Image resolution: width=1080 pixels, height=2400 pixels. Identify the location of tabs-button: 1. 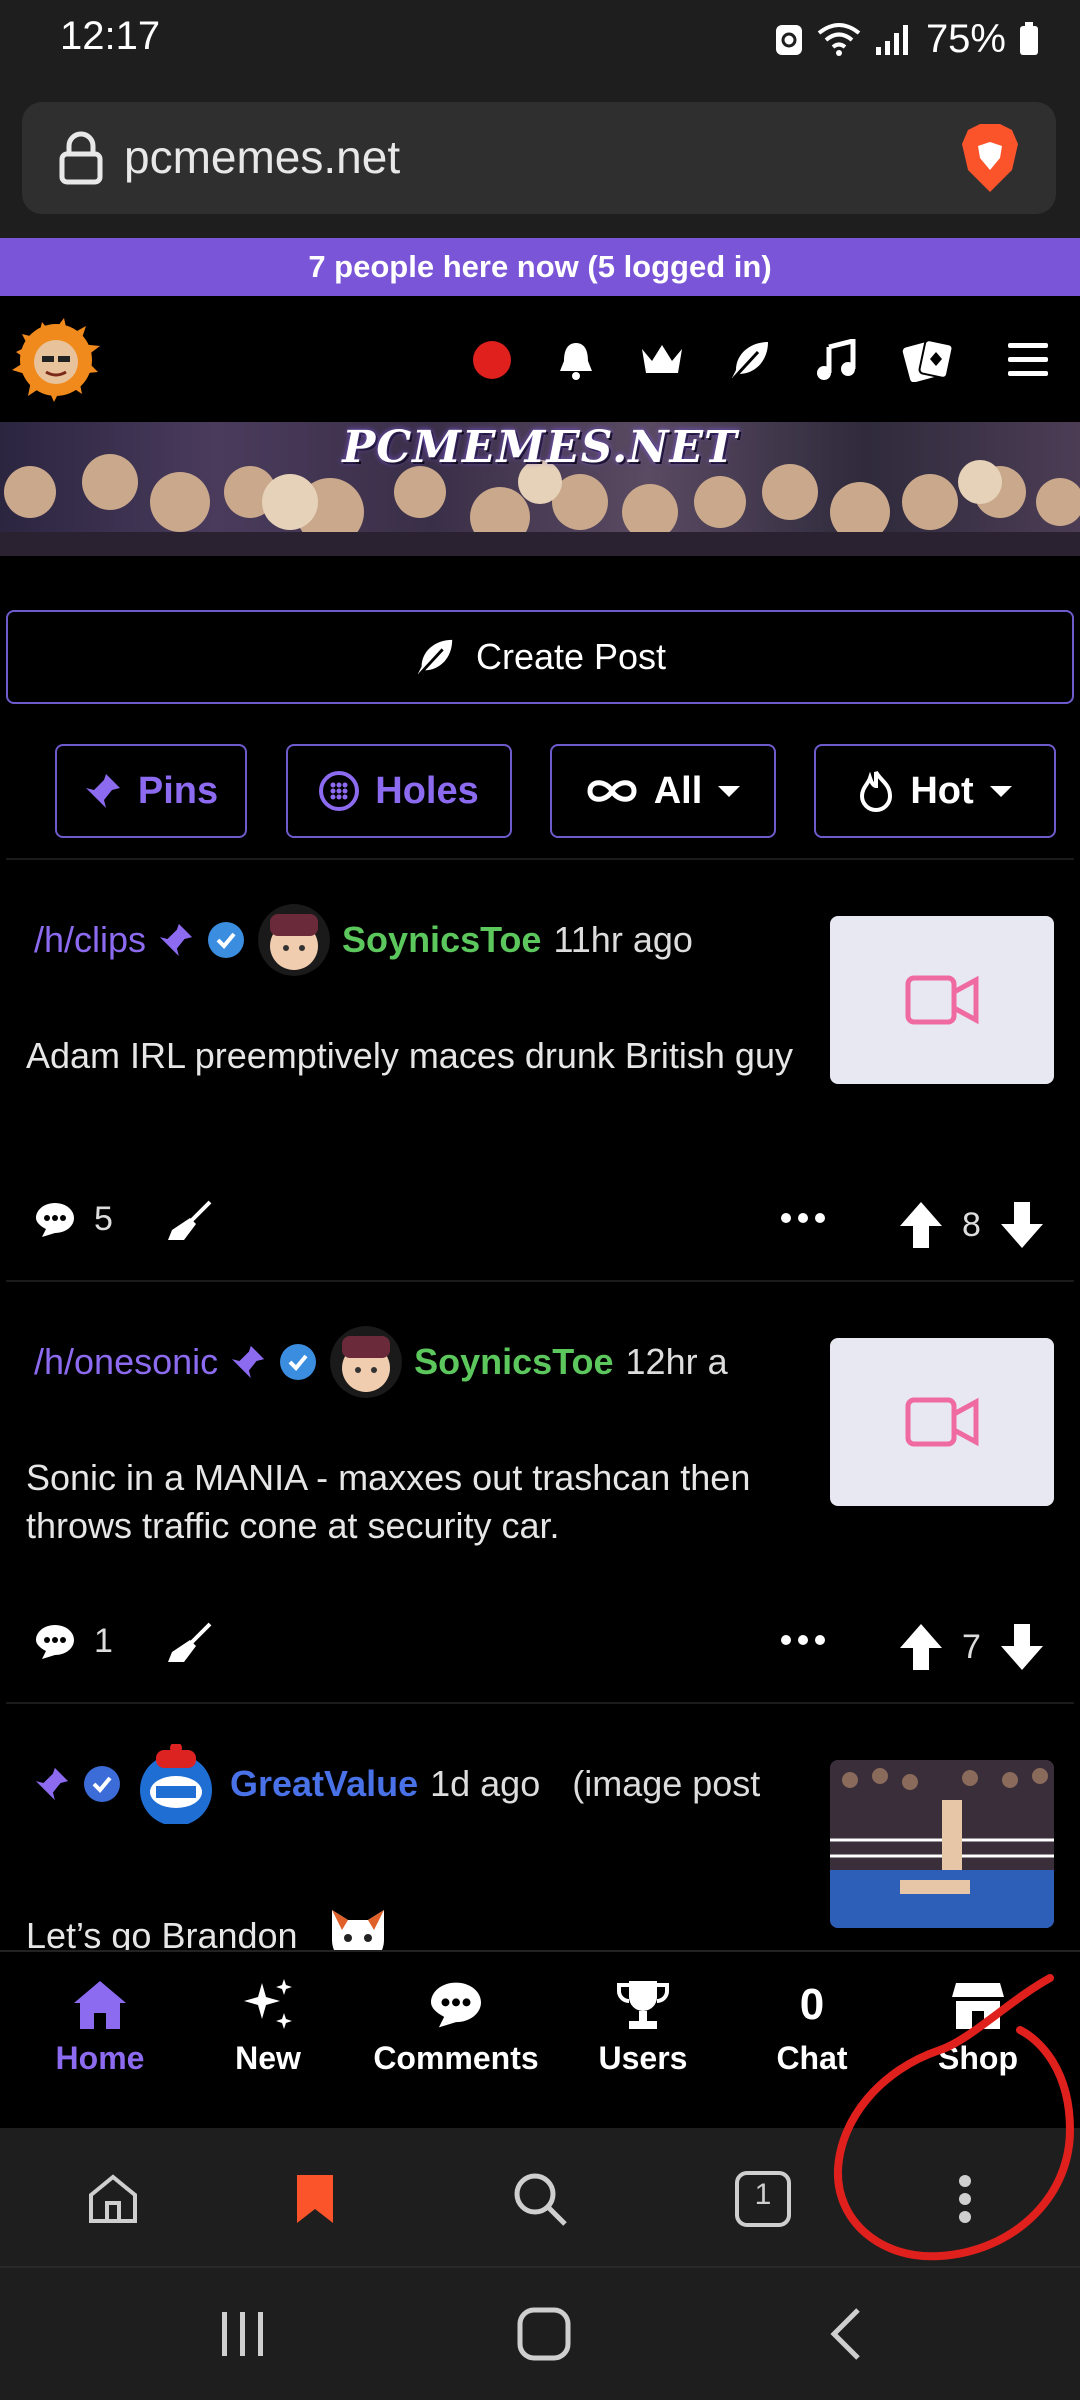
(763, 2199).